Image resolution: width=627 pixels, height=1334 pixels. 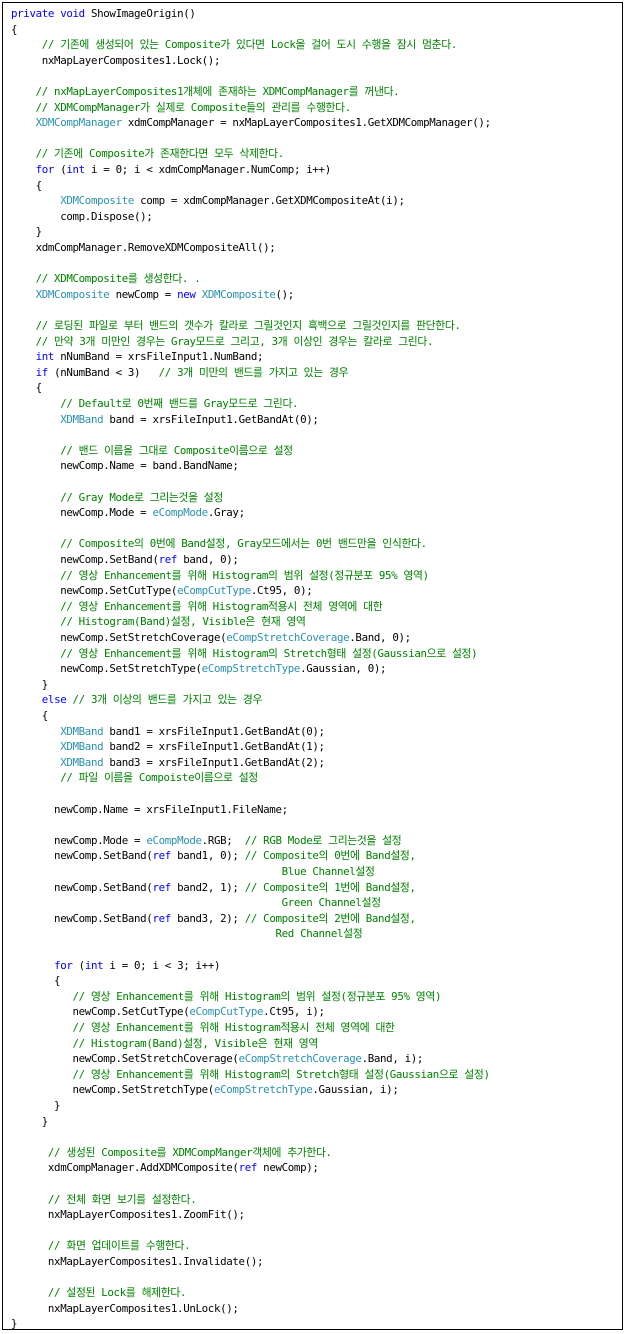 I want to click on code-line: for (int i = 0; i < 3; i++), so click(x=115, y=966).